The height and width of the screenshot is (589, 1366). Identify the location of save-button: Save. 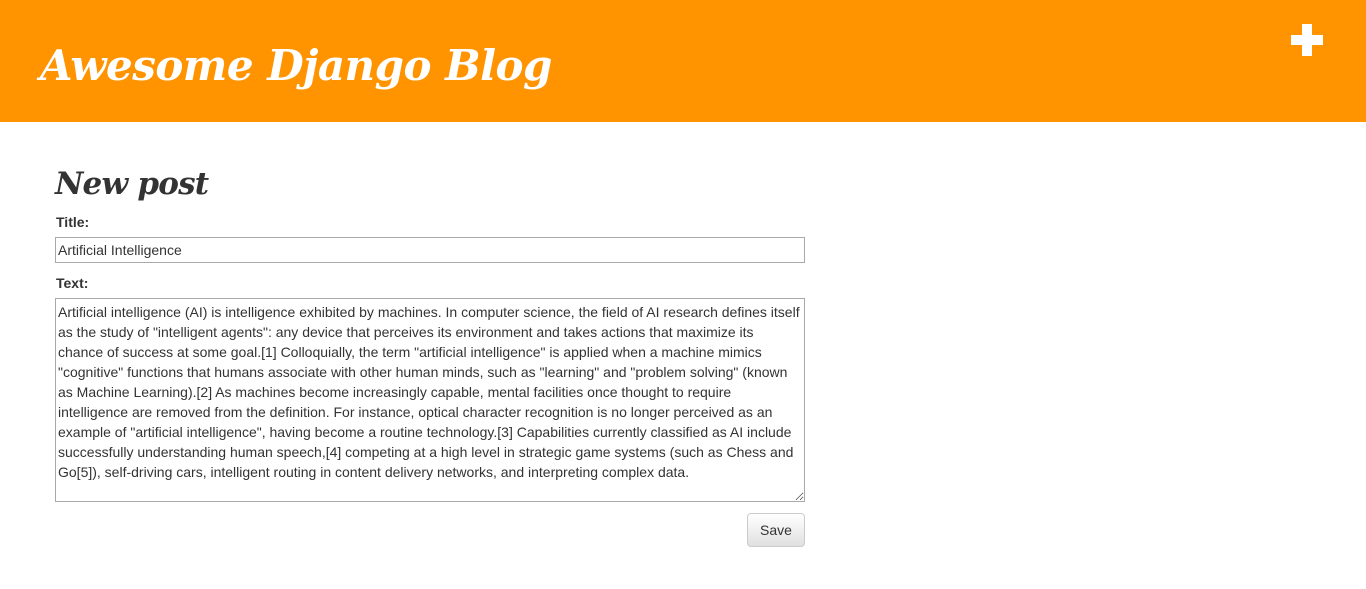
(776, 530).